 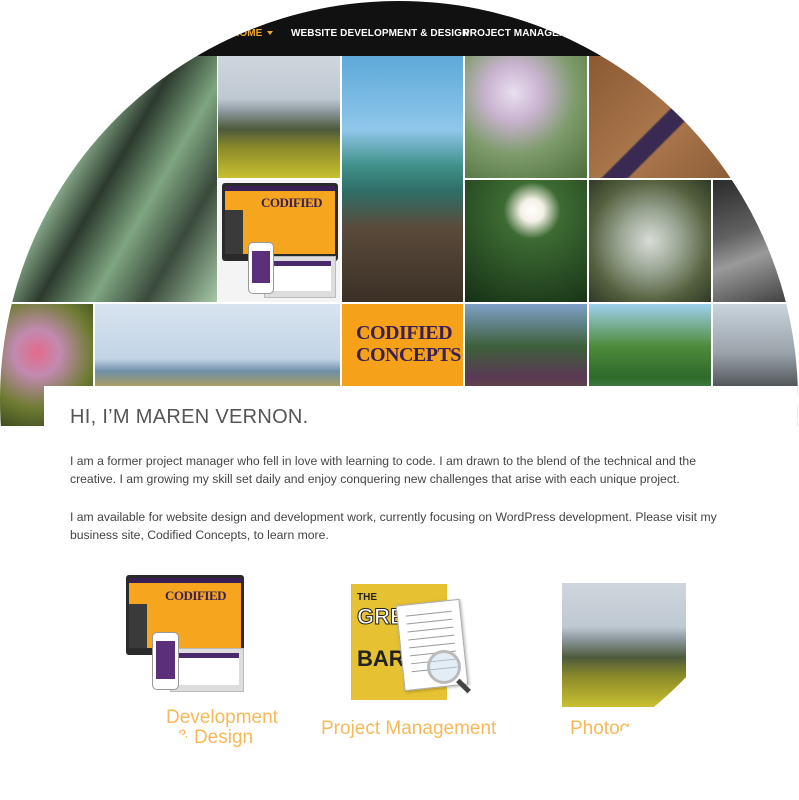 I want to click on collage-blossom-photo, so click(x=526, y=117).